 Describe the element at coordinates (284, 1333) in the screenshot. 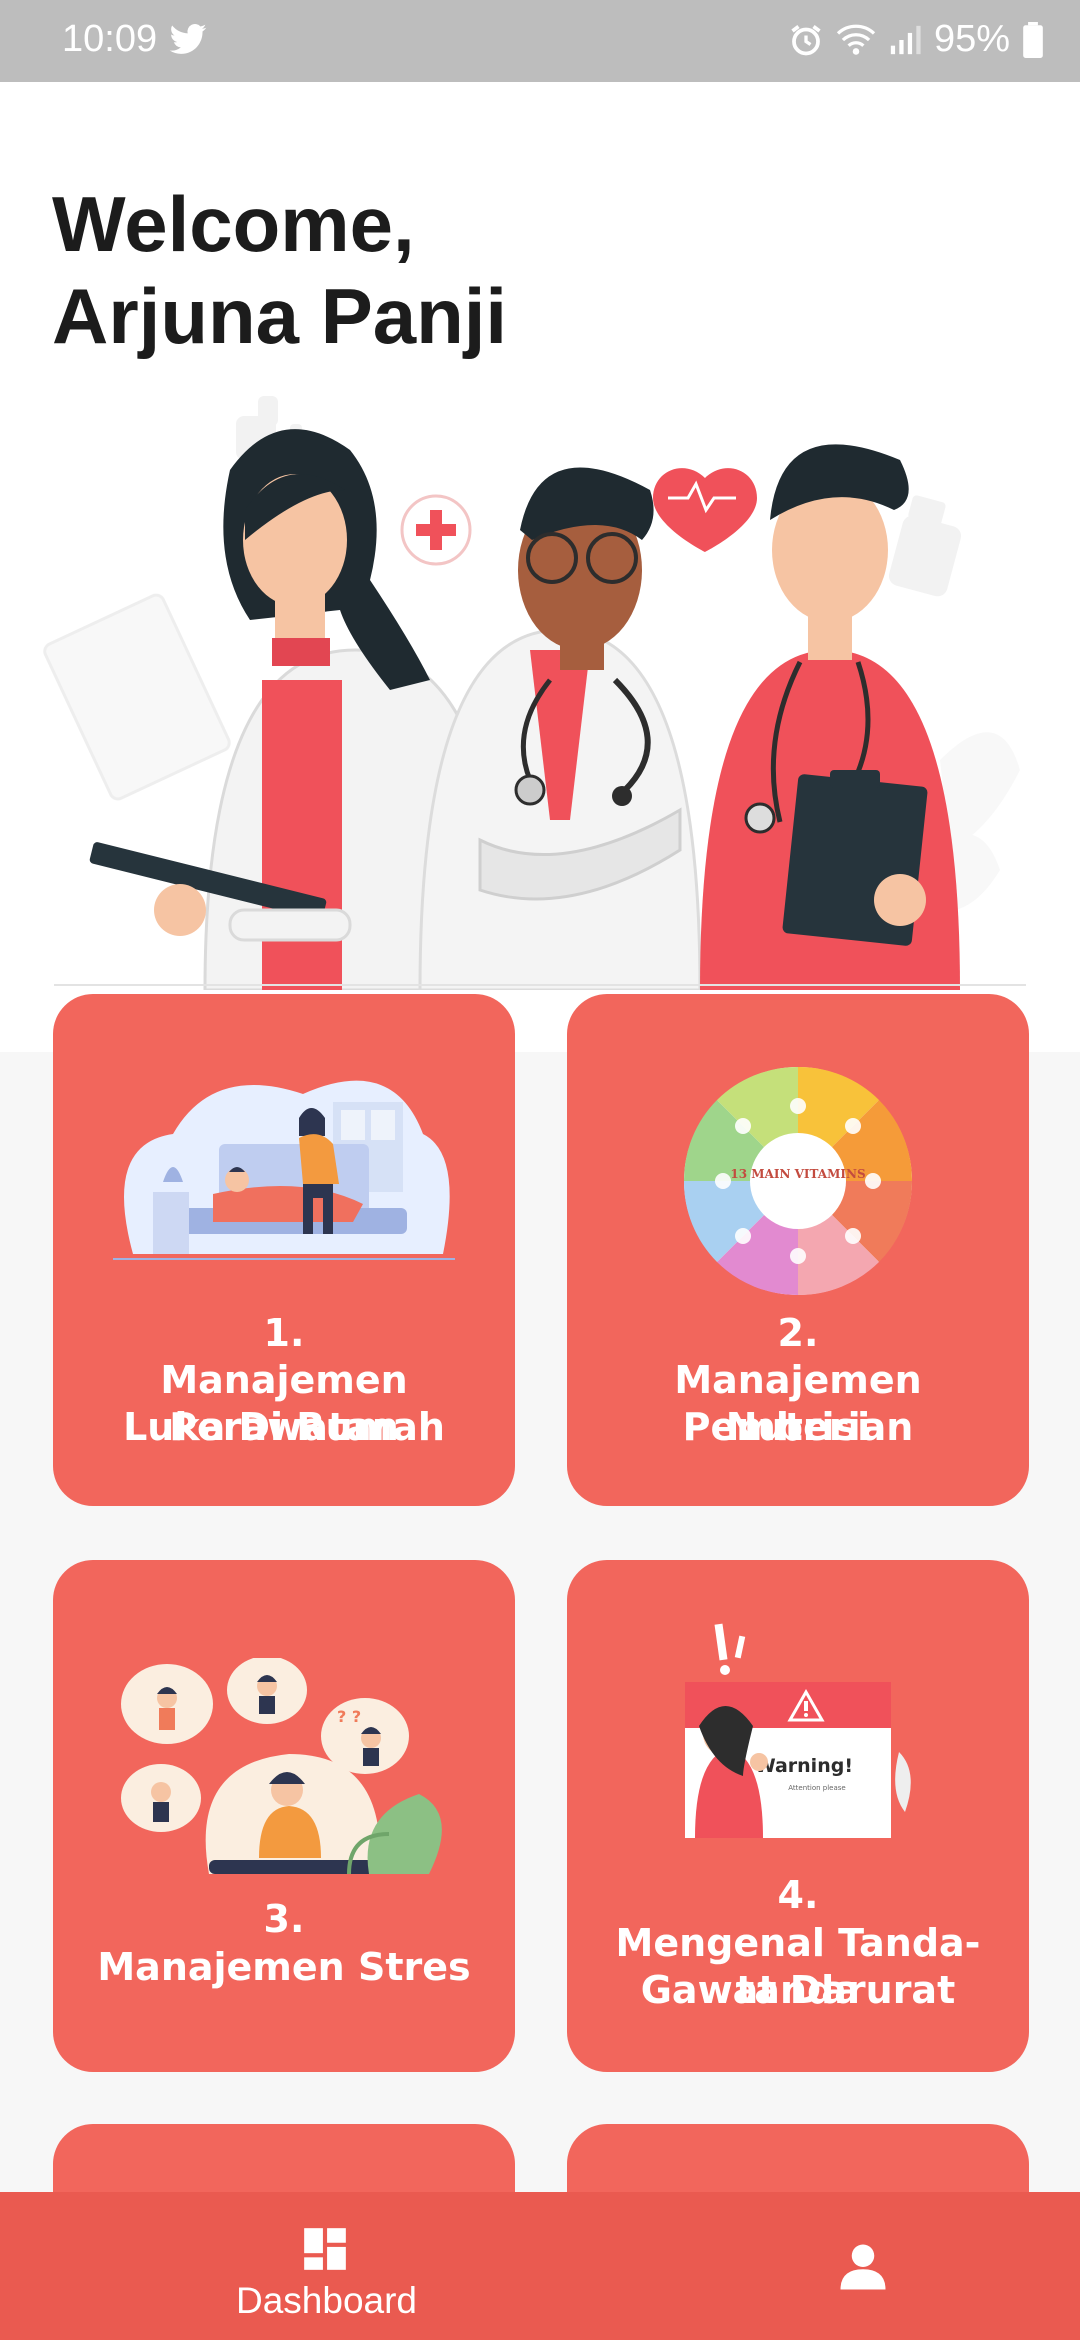

I see `card-number: 1.` at that location.